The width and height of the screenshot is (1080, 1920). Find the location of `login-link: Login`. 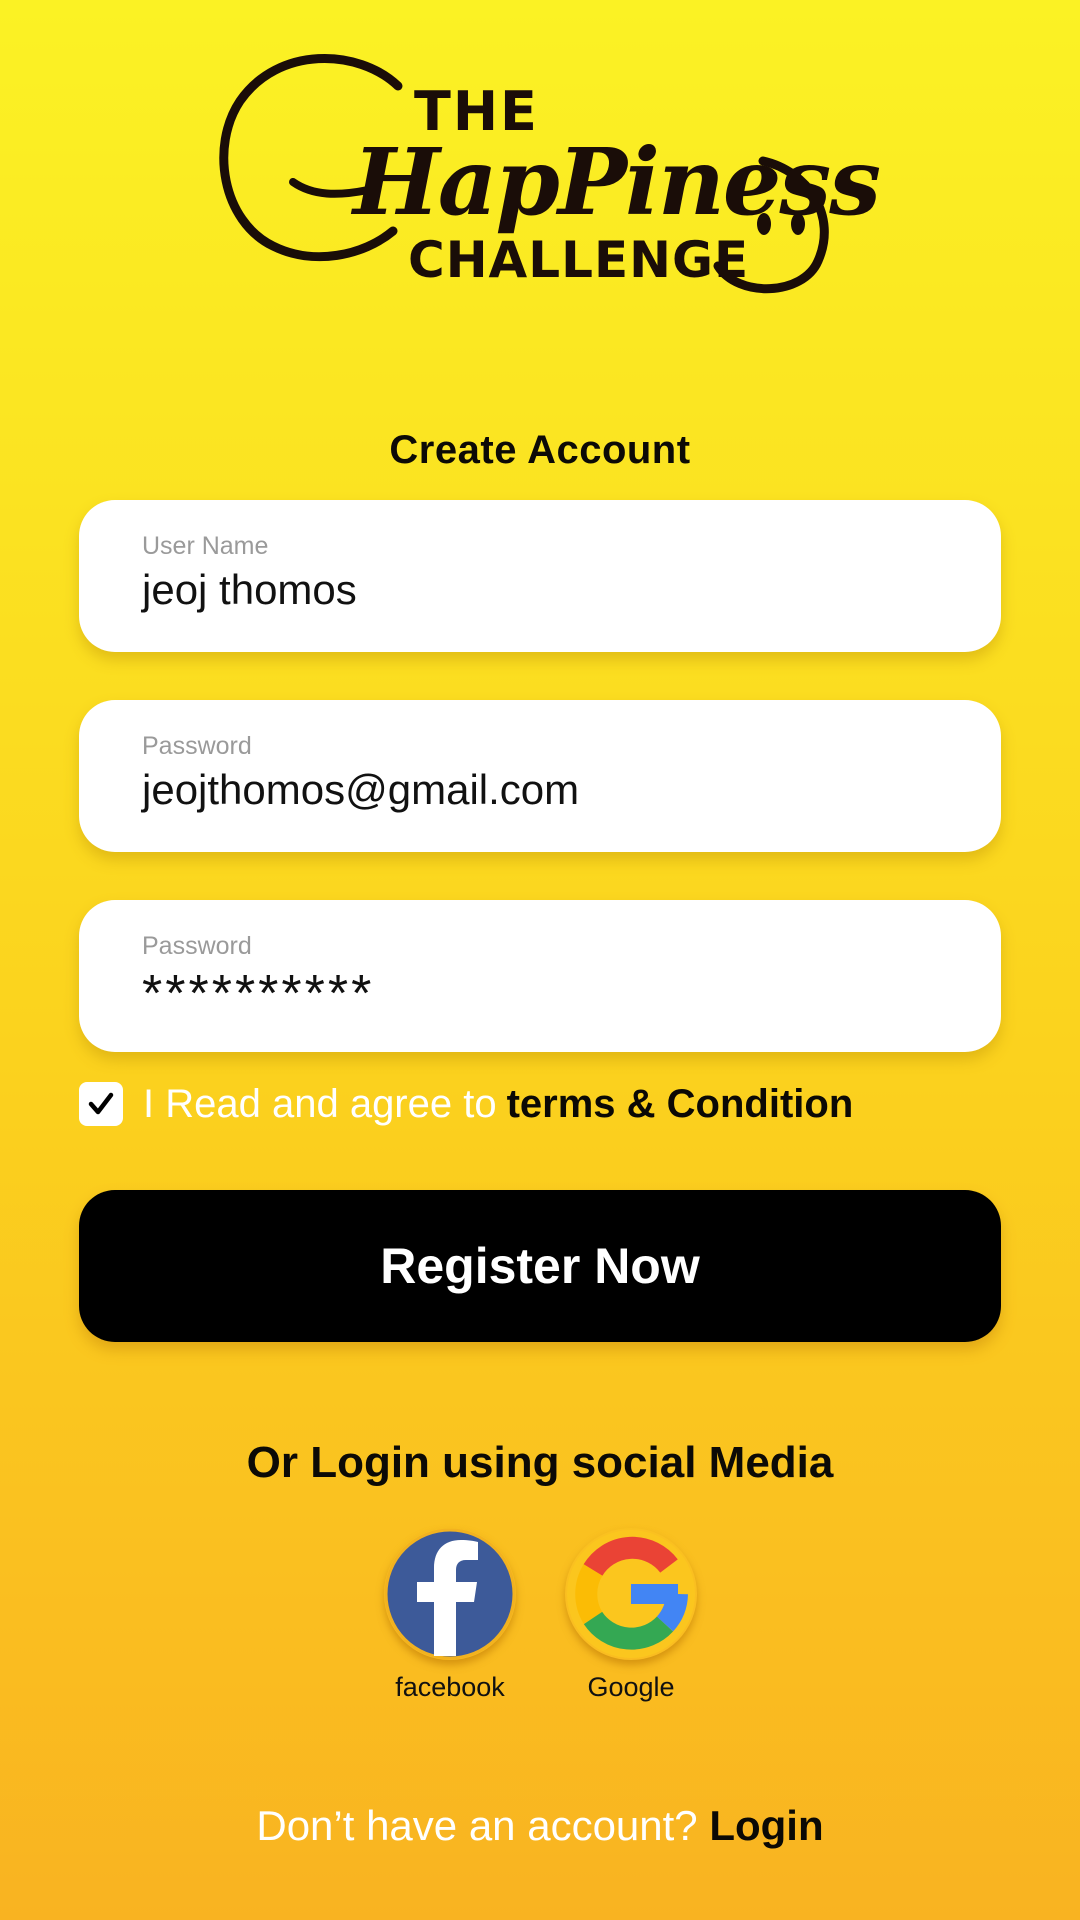

login-link: Login is located at coordinates (766, 1825).